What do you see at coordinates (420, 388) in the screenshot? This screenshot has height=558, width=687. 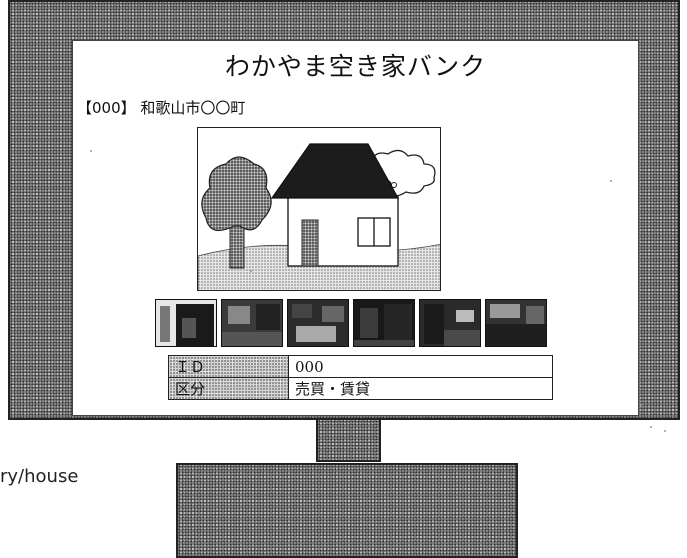 I see `category-value: 売買・賃貸` at bounding box center [420, 388].